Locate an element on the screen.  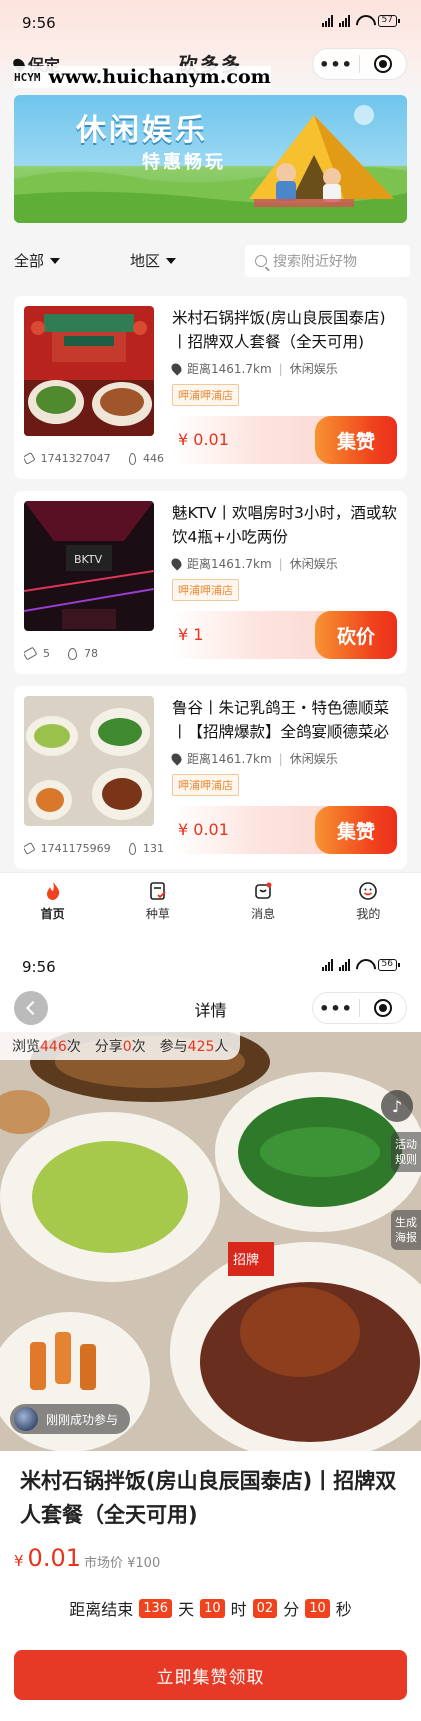
tab-home-label: 首页 is located at coordinates (52, 914).